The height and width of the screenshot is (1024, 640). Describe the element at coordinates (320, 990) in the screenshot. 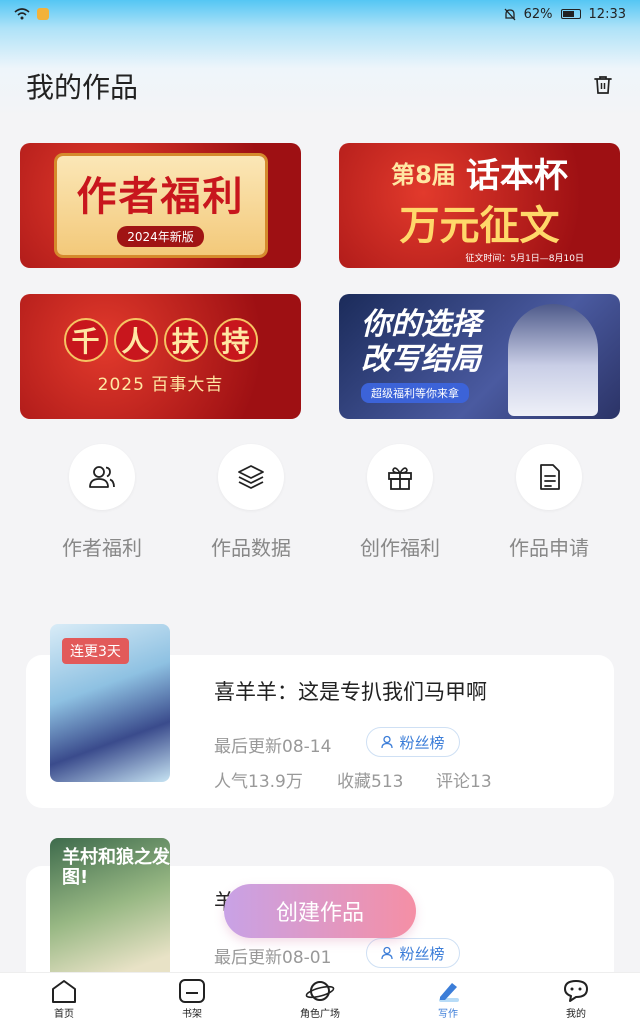

I see `planet-icon` at that location.